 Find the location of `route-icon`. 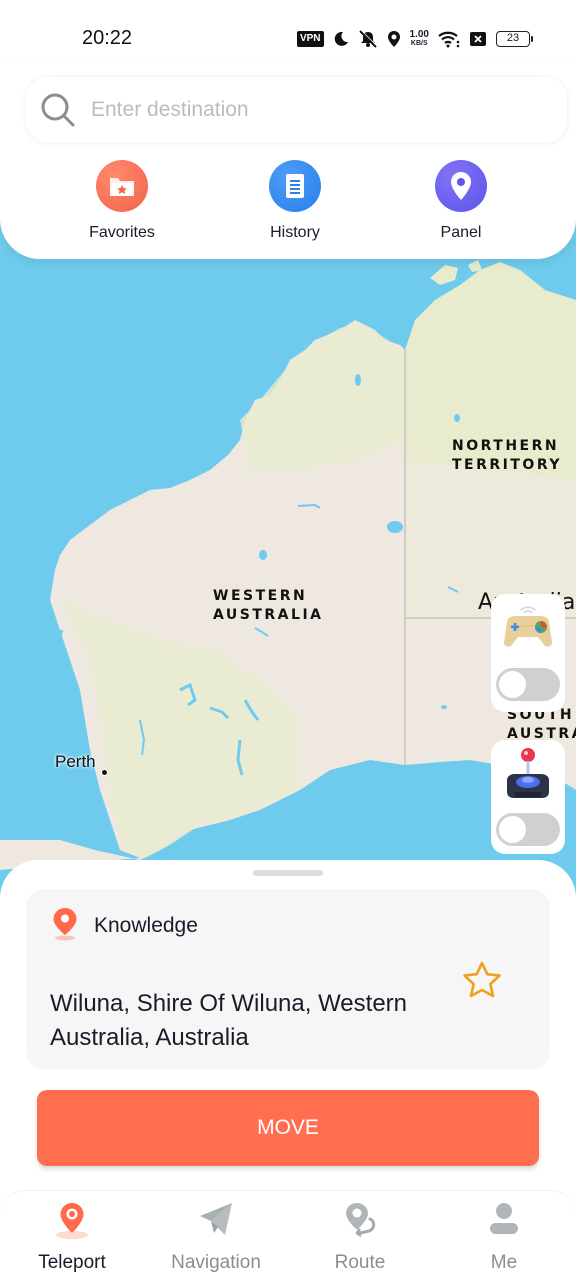

route-icon is located at coordinates (361, 1220).